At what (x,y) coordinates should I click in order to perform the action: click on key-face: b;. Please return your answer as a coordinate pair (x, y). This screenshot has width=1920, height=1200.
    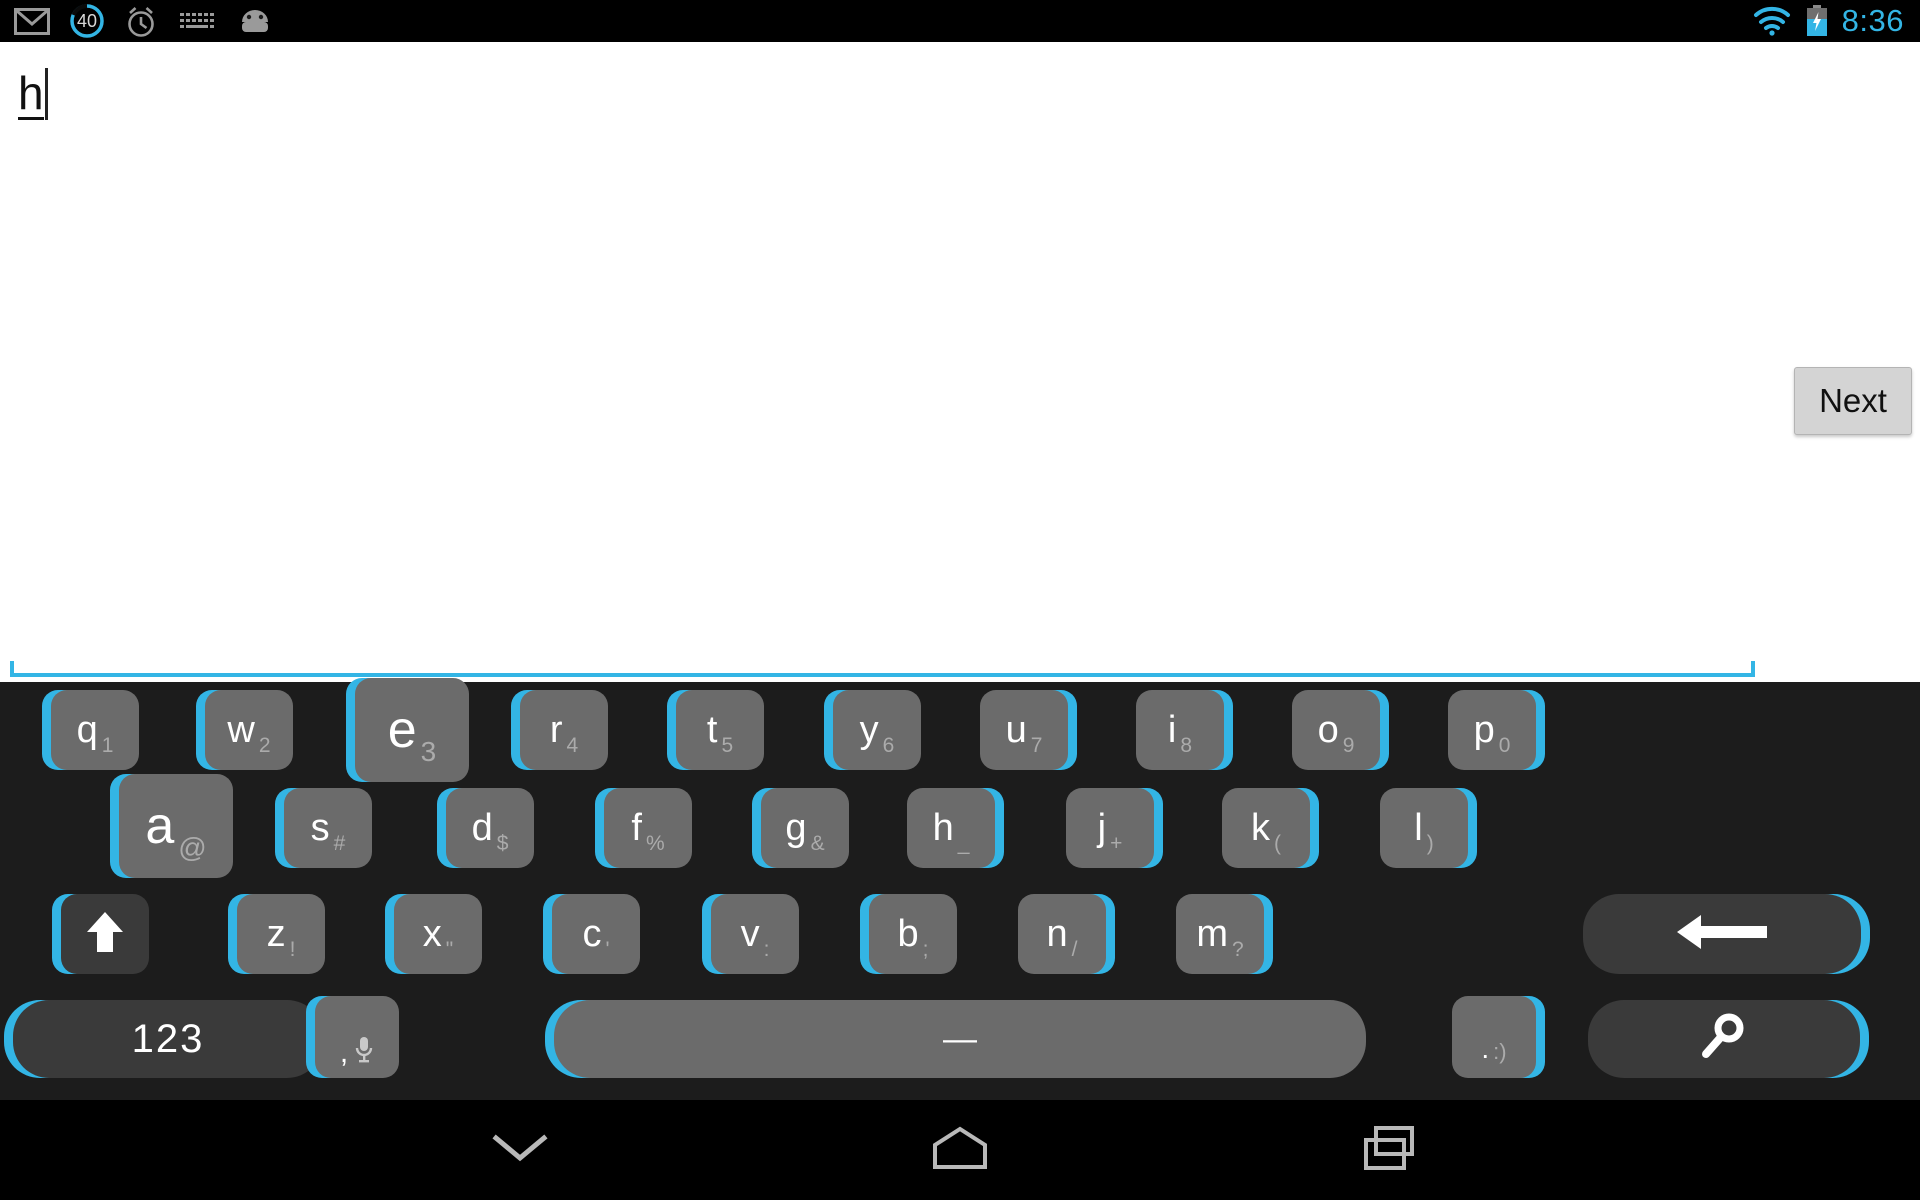
    Looking at the image, I should click on (913, 934).